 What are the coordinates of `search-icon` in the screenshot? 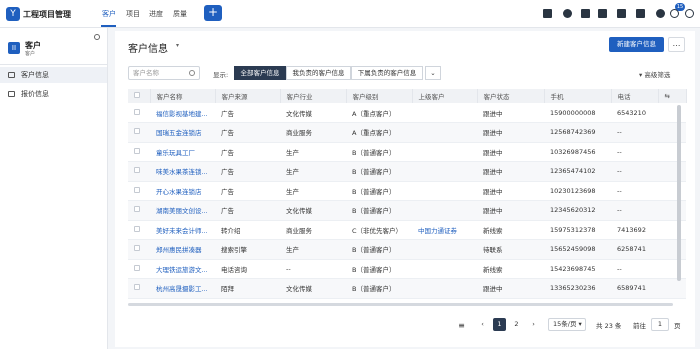 It's located at (192, 73).